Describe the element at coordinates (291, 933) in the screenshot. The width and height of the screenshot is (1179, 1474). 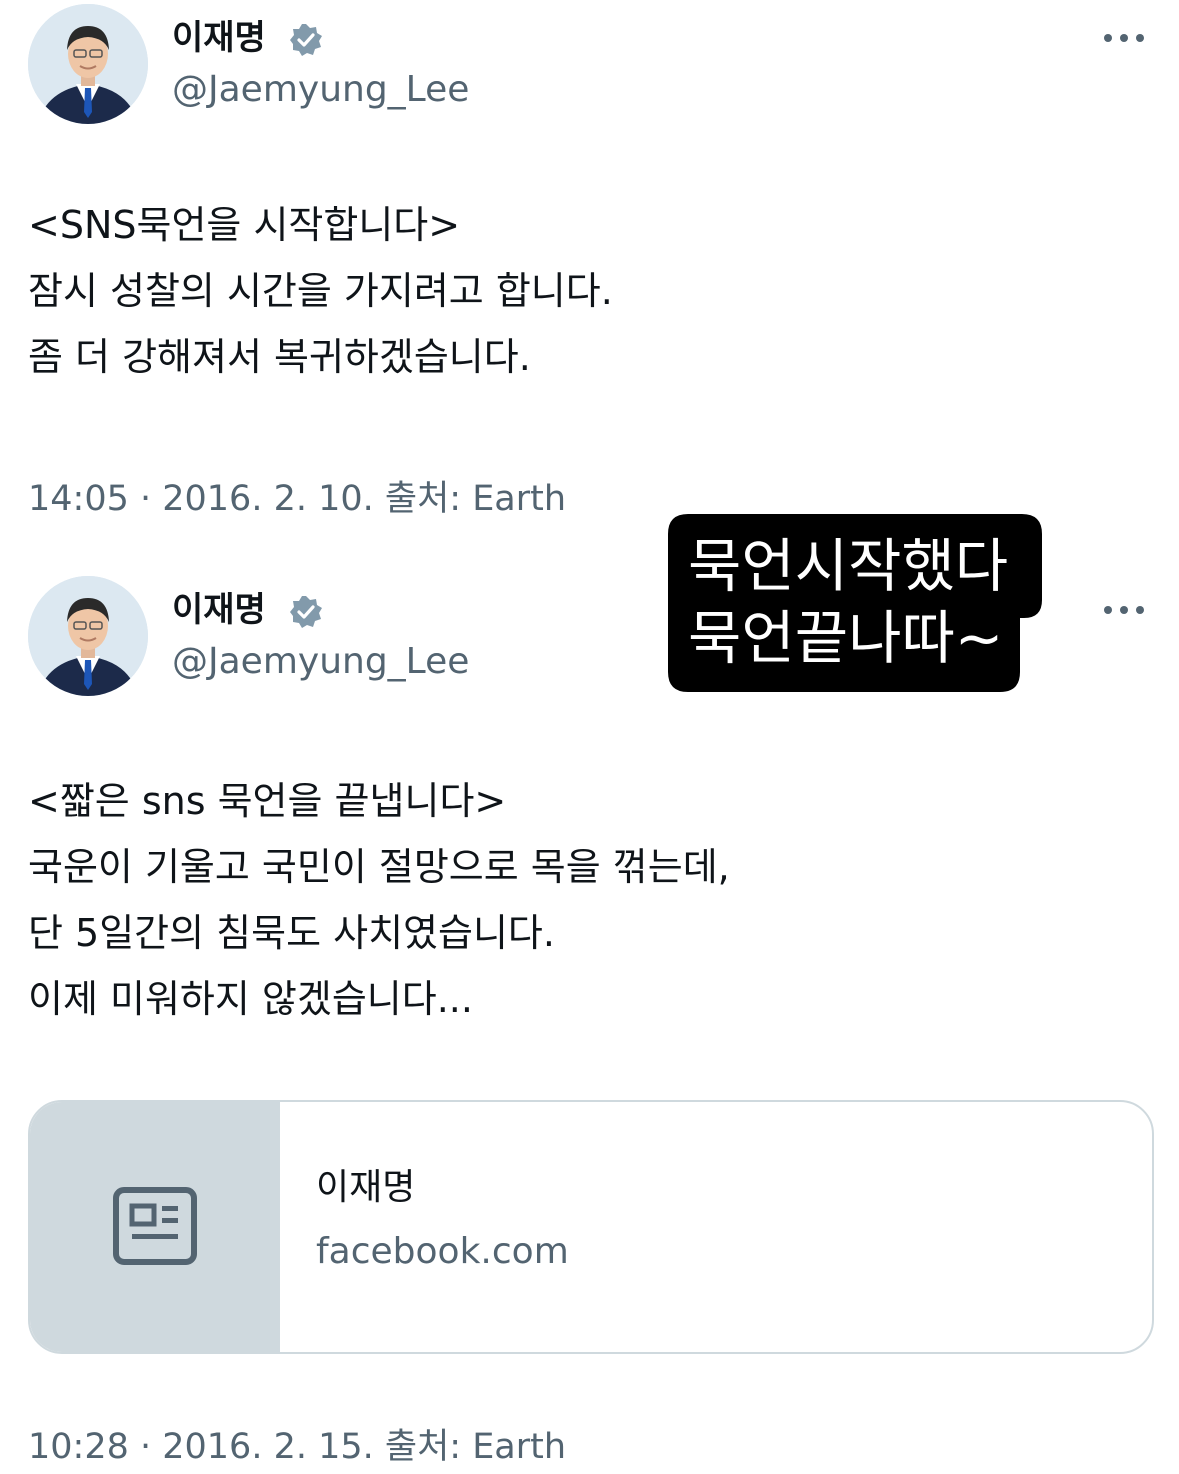
I see `tweet-text-line: 단 5일간의 침묵도 사치였습니다.` at that location.